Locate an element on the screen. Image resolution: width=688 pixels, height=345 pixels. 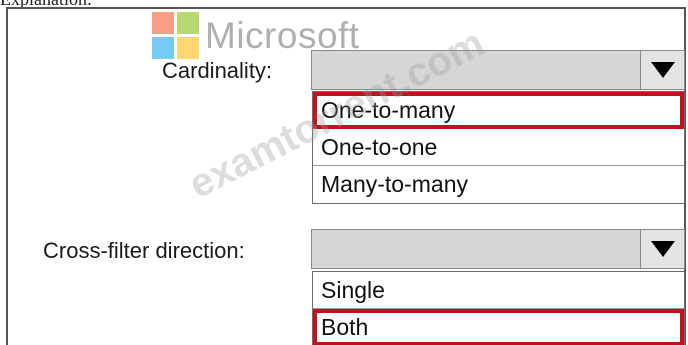
cardinality-option-one-to-one: One-to-one is located at coordinates (498, 147).